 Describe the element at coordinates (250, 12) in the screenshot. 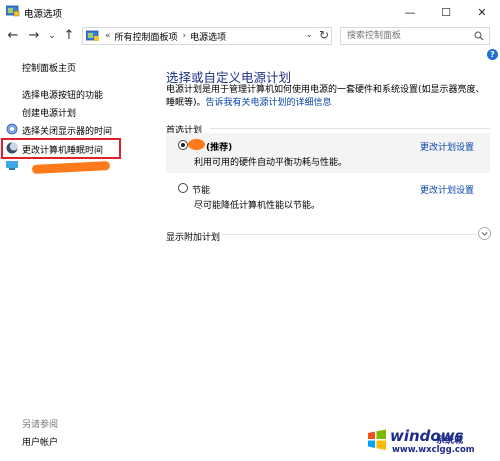

I see `title-bar: 电源选项 — ☐ ✕` at that location.